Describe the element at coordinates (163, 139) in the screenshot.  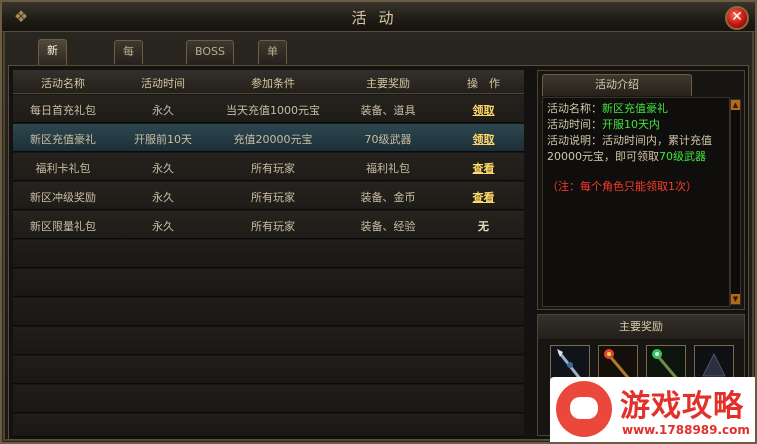
I see `cell-time: 开服前10天` at that location.